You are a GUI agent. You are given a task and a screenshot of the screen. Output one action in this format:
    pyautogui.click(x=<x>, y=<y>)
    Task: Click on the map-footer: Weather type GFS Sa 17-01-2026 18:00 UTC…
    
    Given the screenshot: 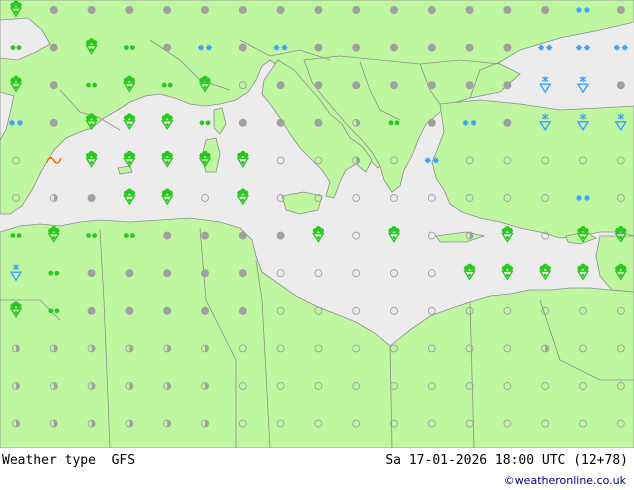 What is the action you would take?
    pyautogui.click(x=317, y=469)
    